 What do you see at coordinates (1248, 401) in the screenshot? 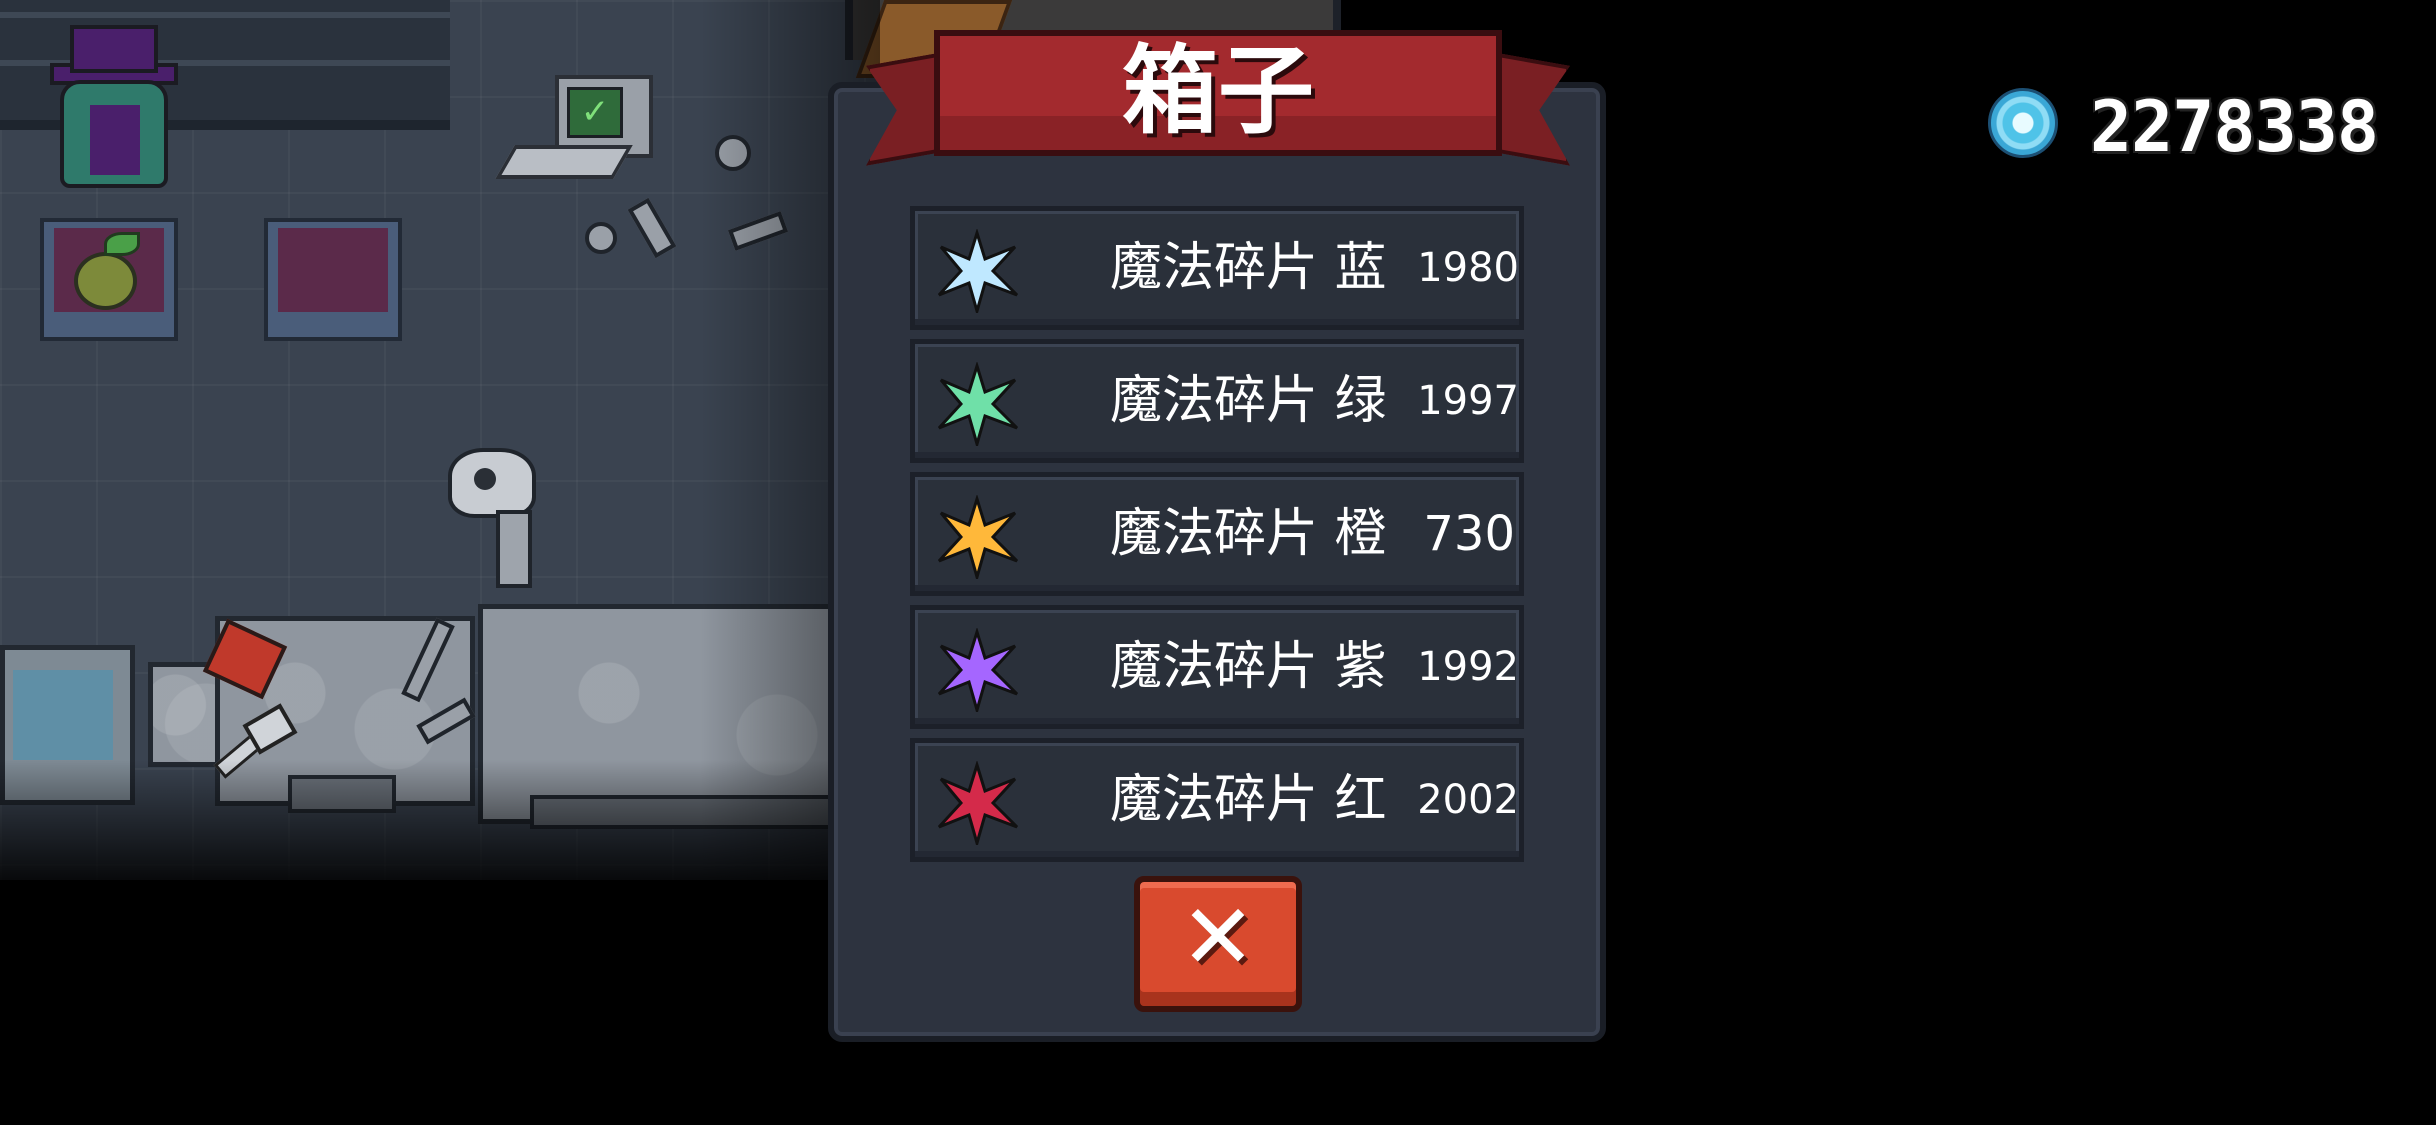
I see `item-name: 魔法碎片 绿` at bounding box center [1248, 401].